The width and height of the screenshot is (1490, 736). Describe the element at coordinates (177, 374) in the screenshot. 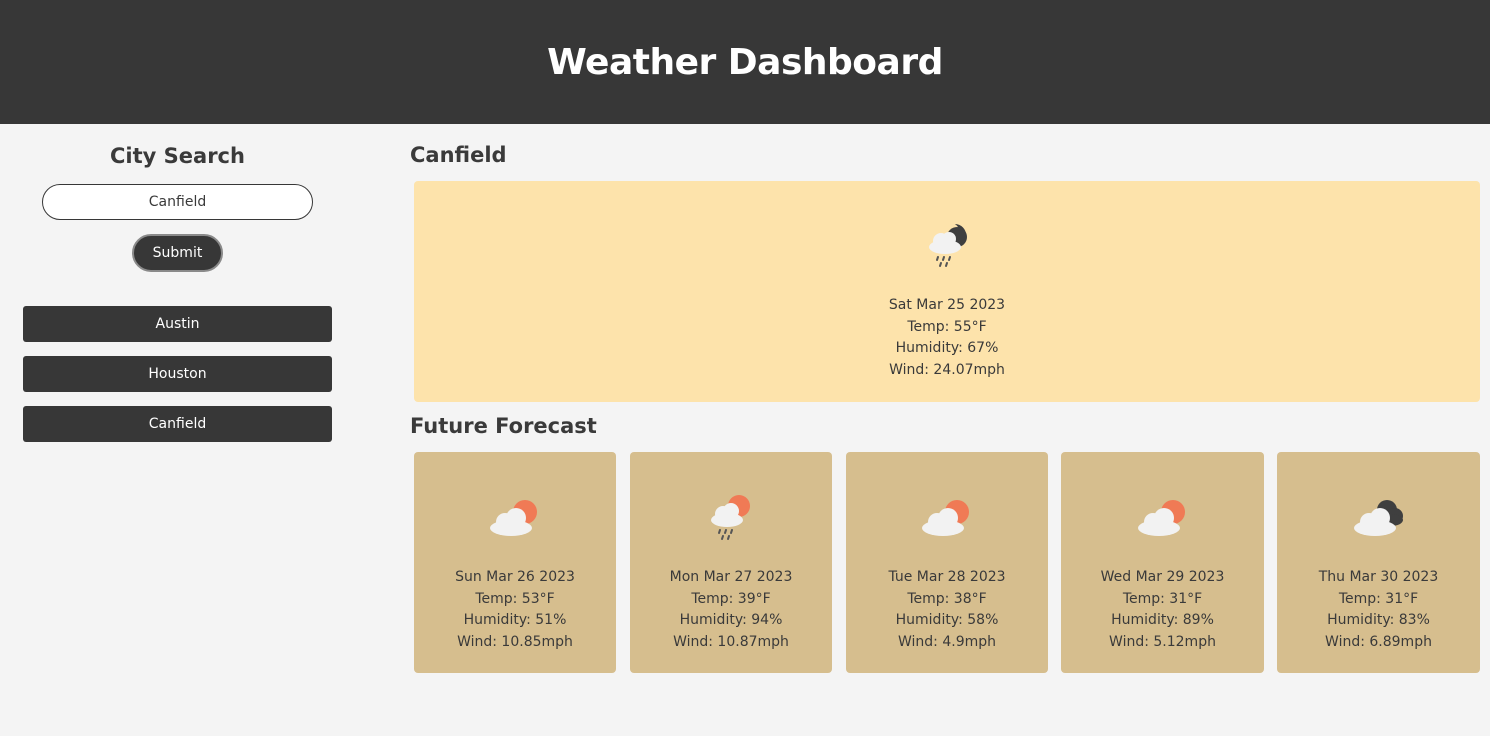

I see `history-button-houston: Houston` at that location.